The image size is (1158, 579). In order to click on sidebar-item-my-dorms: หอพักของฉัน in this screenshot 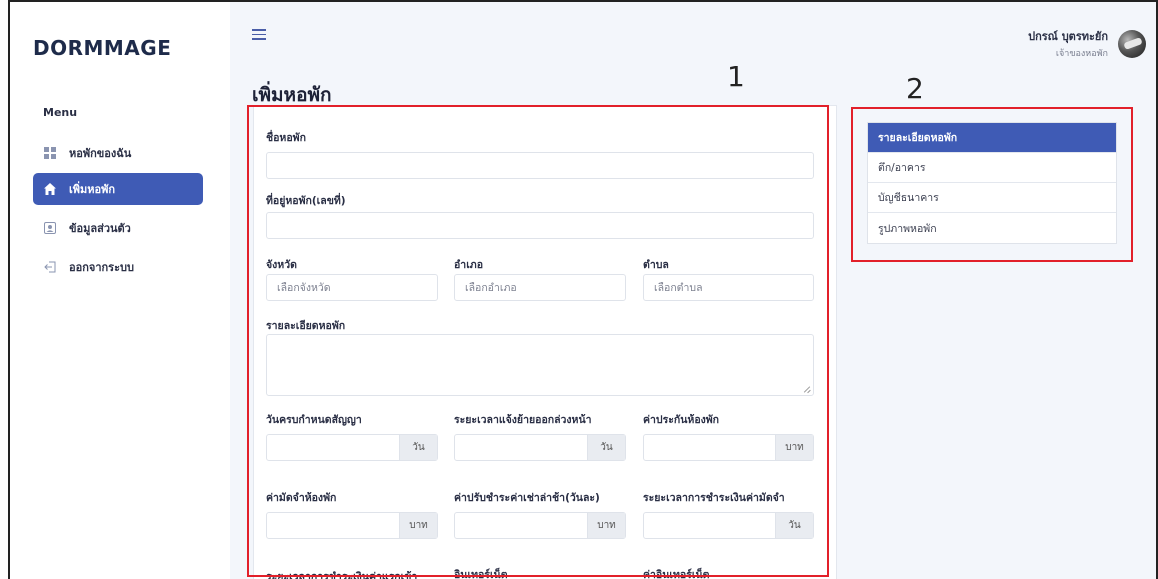, I will do `click(118, 153)`.